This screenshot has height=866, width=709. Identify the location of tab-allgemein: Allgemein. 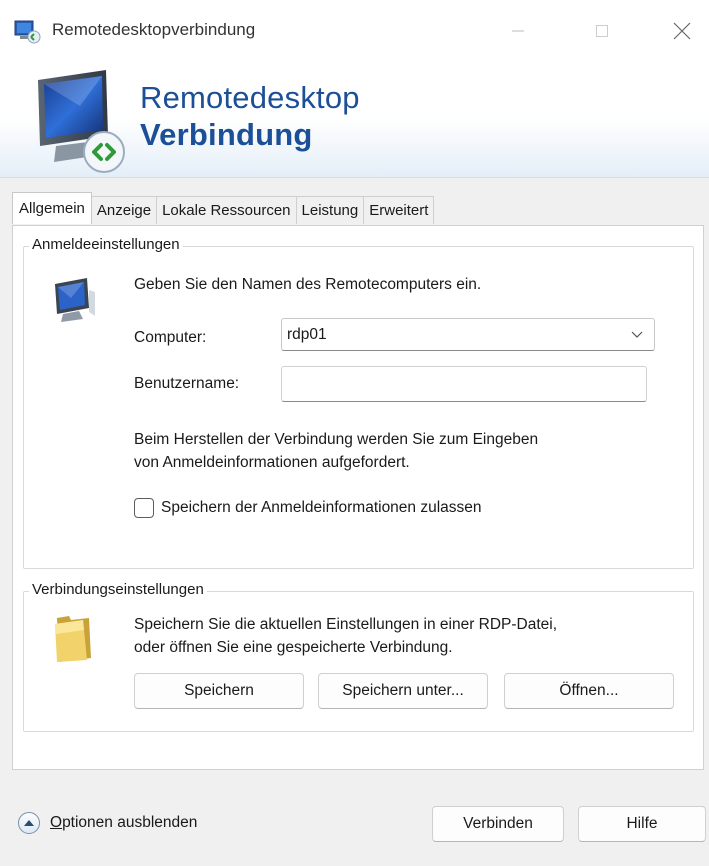
(52, 208).